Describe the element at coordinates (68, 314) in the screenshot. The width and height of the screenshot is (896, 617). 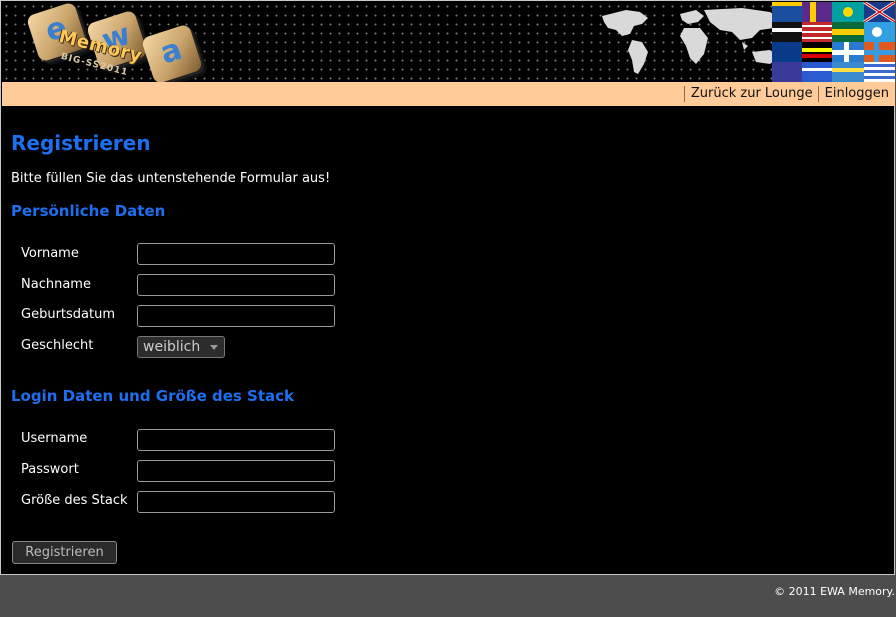
I see `birthdate-label: Geburtsdatum` at that location.